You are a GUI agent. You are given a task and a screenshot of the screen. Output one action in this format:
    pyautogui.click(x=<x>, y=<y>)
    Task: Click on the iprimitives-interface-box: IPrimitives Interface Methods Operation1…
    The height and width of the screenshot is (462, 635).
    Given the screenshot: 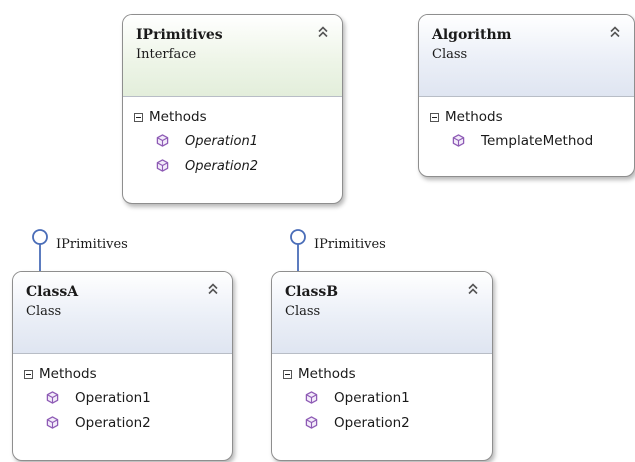 What is the action you would take?
    pyautogui.click(x=232, y=109)
    